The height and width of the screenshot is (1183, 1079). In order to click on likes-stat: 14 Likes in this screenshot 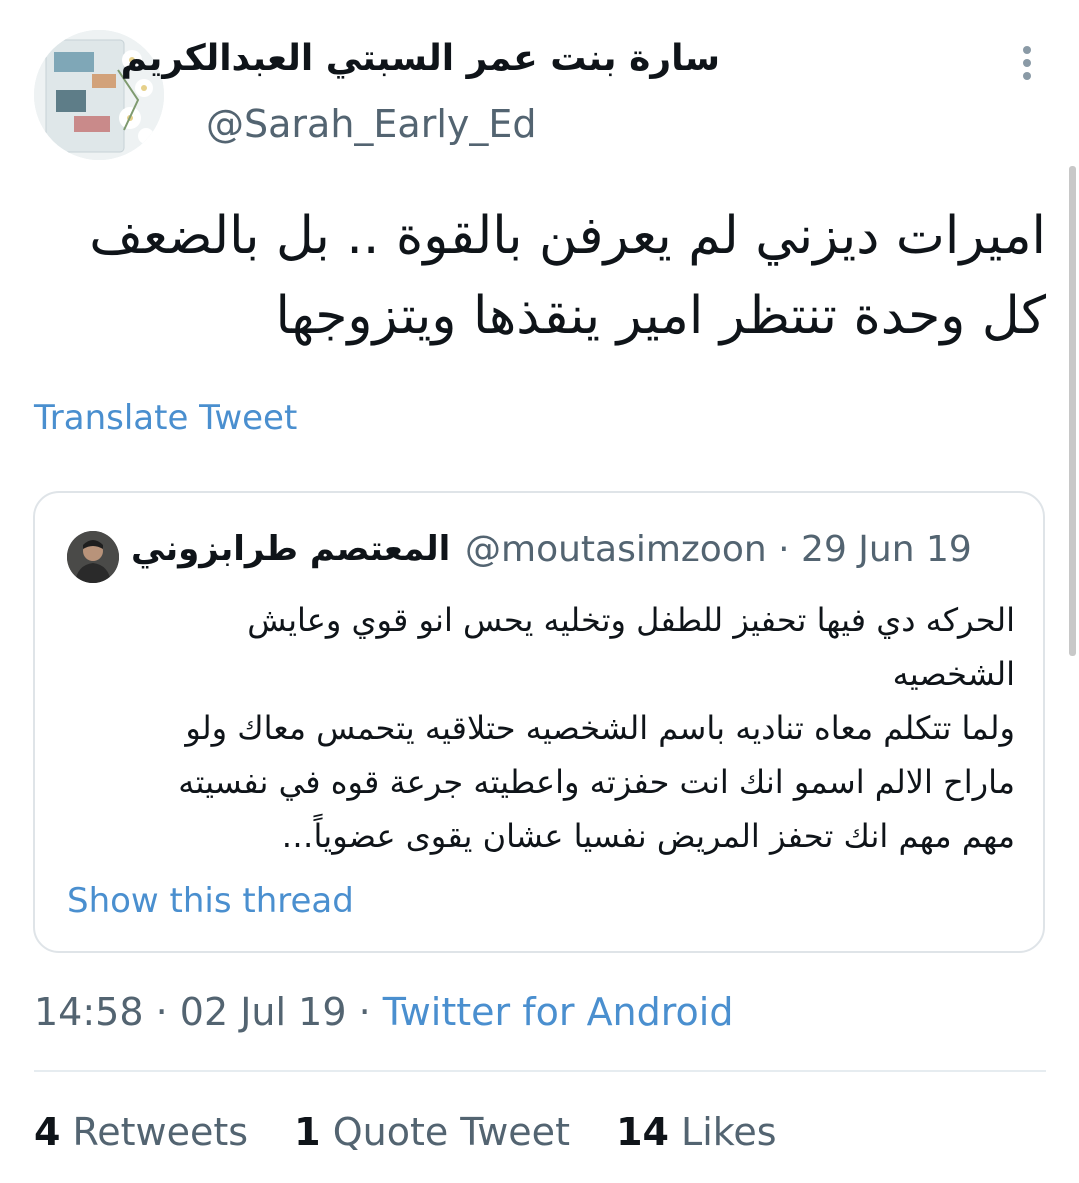, I will do `click(696, 1132)`.